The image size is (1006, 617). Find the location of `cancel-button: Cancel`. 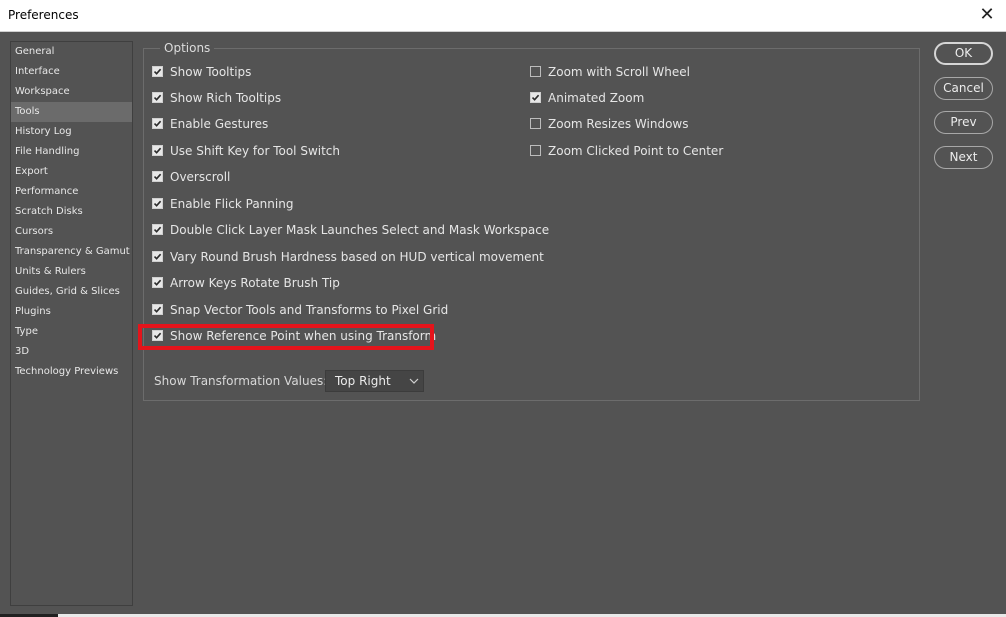

cancel-button: Cancel is located at coordinates (963, 88).